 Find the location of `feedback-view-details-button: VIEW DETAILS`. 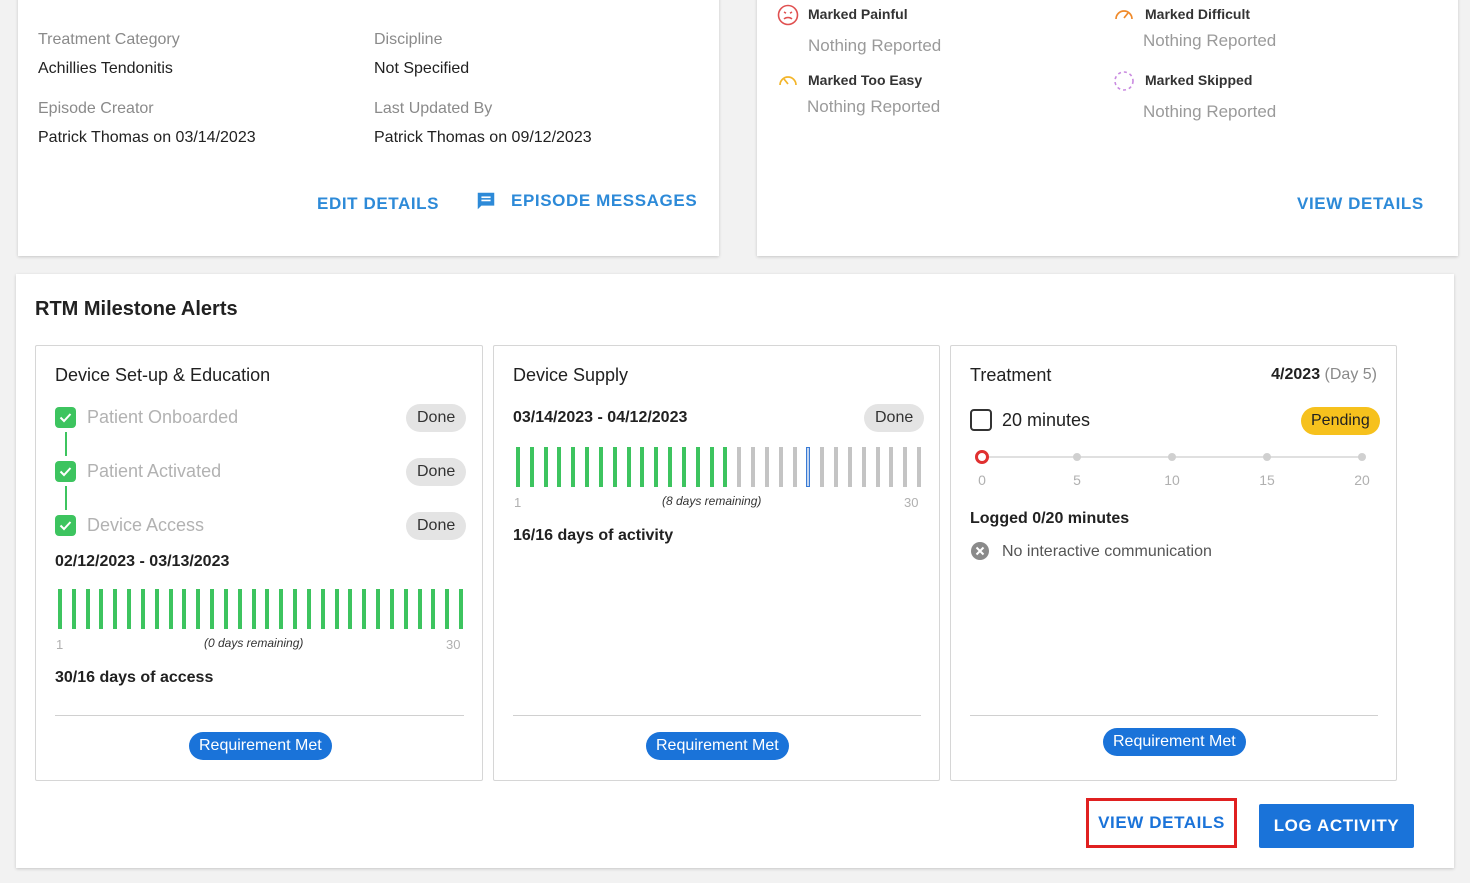

feedback-view-details-button: VIEW DETAILS is located at coordinates (1360, 204).